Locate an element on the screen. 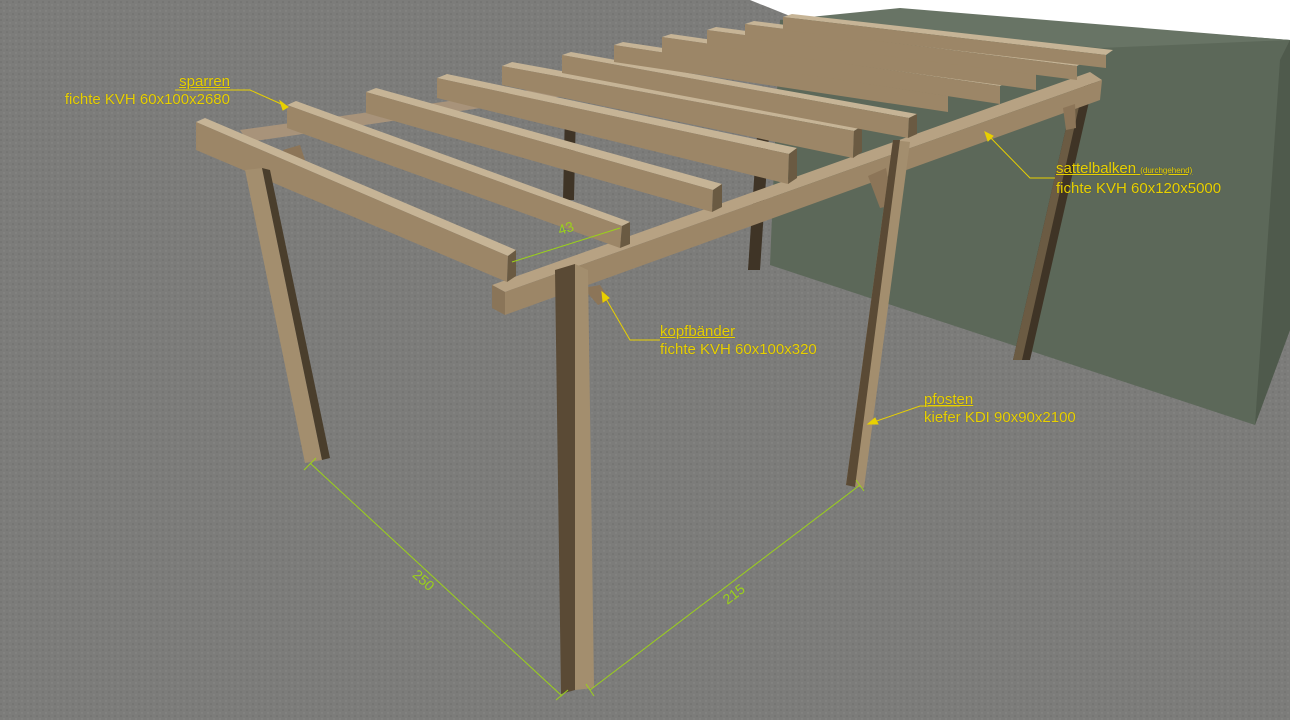  label-sparren-spec: fichte KVH 60x100x2680 is located at coordinates (147, 99).